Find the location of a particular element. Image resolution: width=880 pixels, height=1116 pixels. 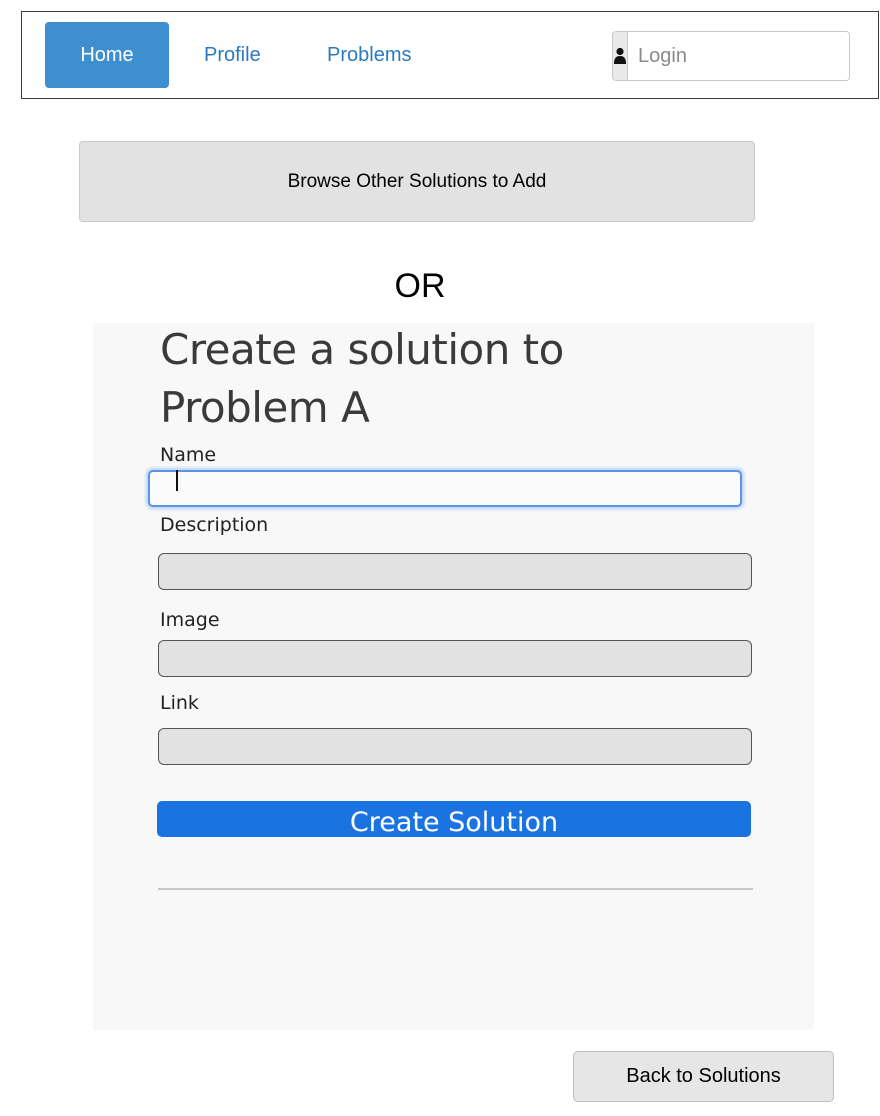

name-label: Name is located at coordinates (188, 455).